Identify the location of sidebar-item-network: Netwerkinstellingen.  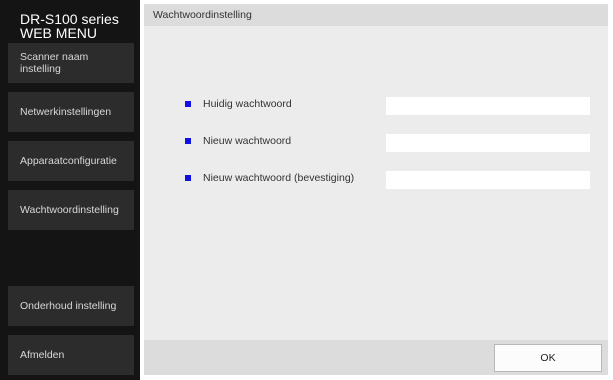
(71, 112).